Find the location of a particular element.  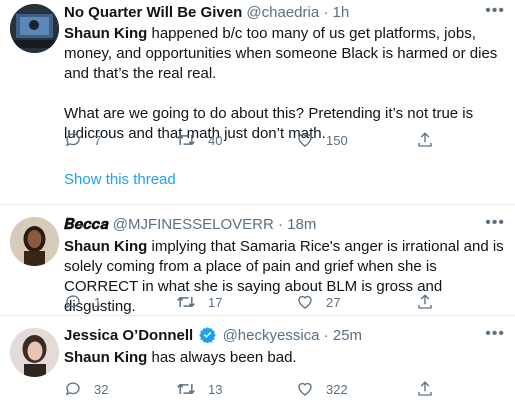

reply-button: 1 is located at coordinates (82, 302).